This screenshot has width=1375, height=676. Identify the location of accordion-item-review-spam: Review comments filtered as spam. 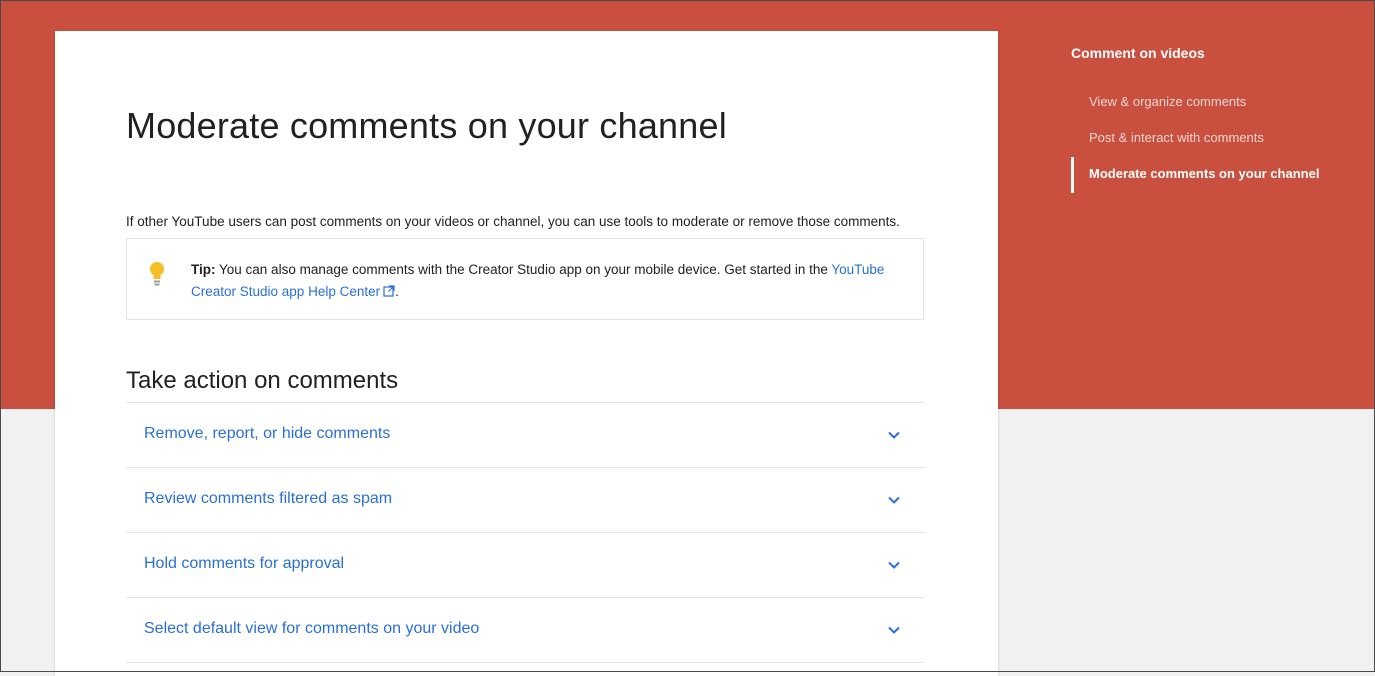
(525, 500).